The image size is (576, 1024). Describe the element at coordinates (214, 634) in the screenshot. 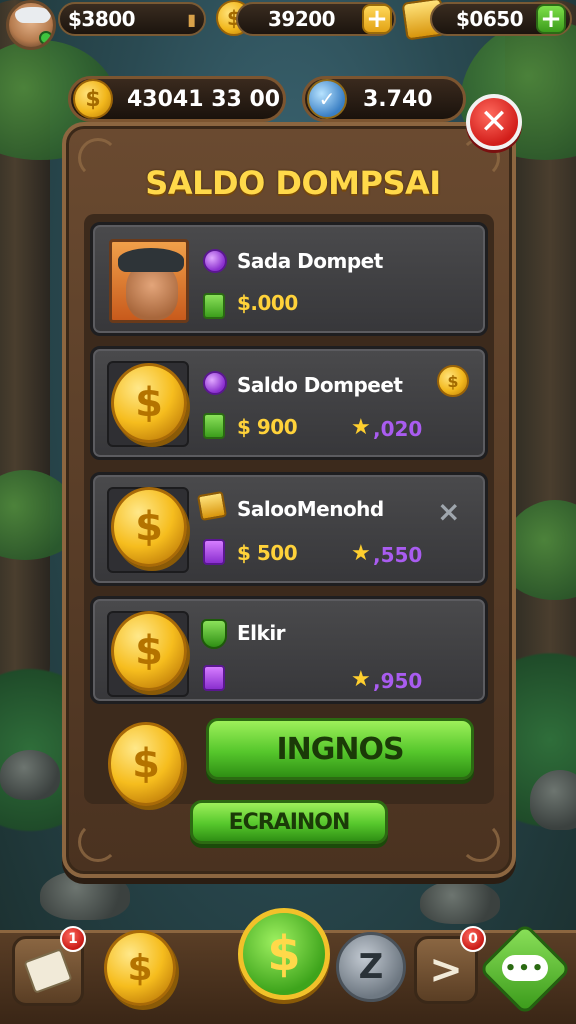

I see `shield-icon` at that location.